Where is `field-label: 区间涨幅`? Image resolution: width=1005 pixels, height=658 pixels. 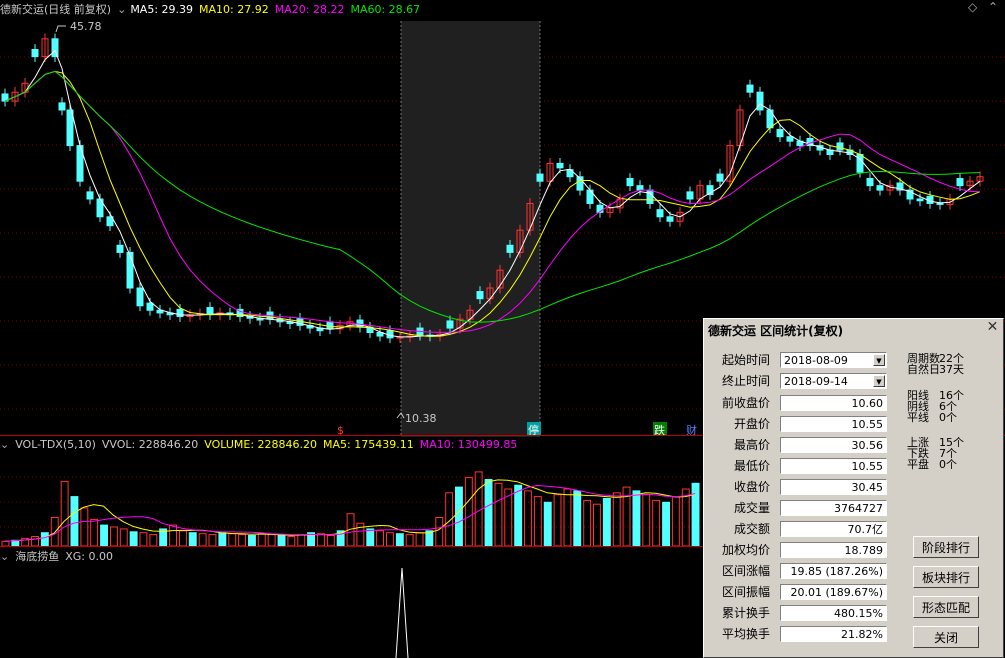
field-label: 区间涨幅 is located at coordinates (745, 571).